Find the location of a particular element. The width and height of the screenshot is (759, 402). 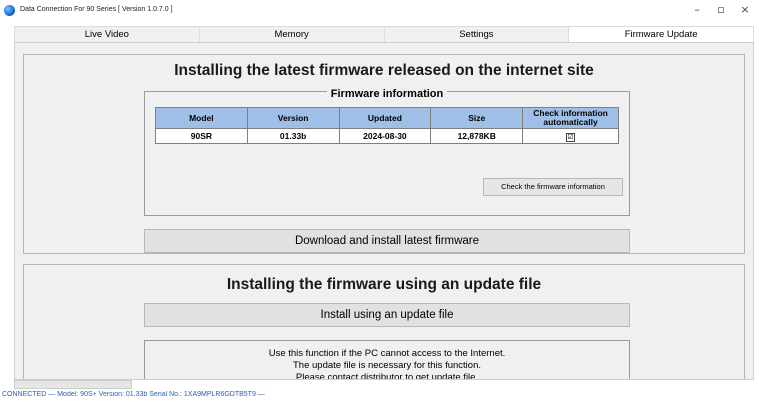

tab-settings: Settings is located at coordinates (476, 34).